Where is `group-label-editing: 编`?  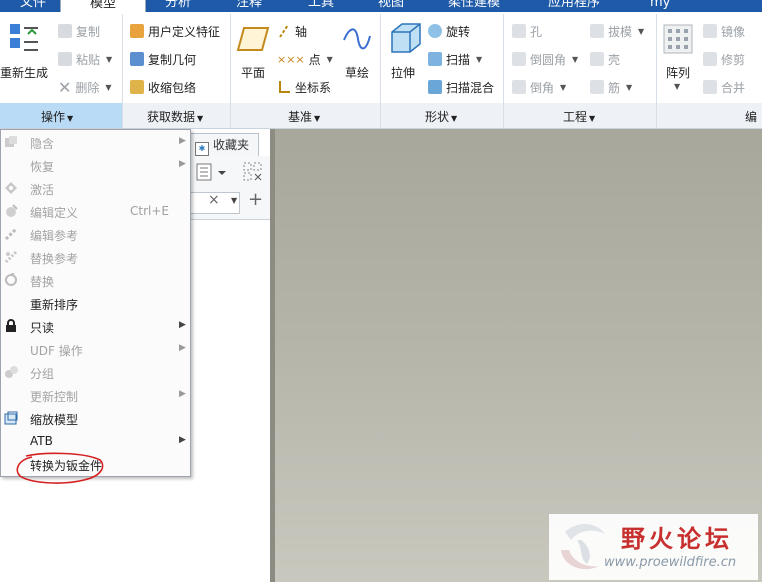
group-label-editing: 编 is located at coordinates (751, 116).